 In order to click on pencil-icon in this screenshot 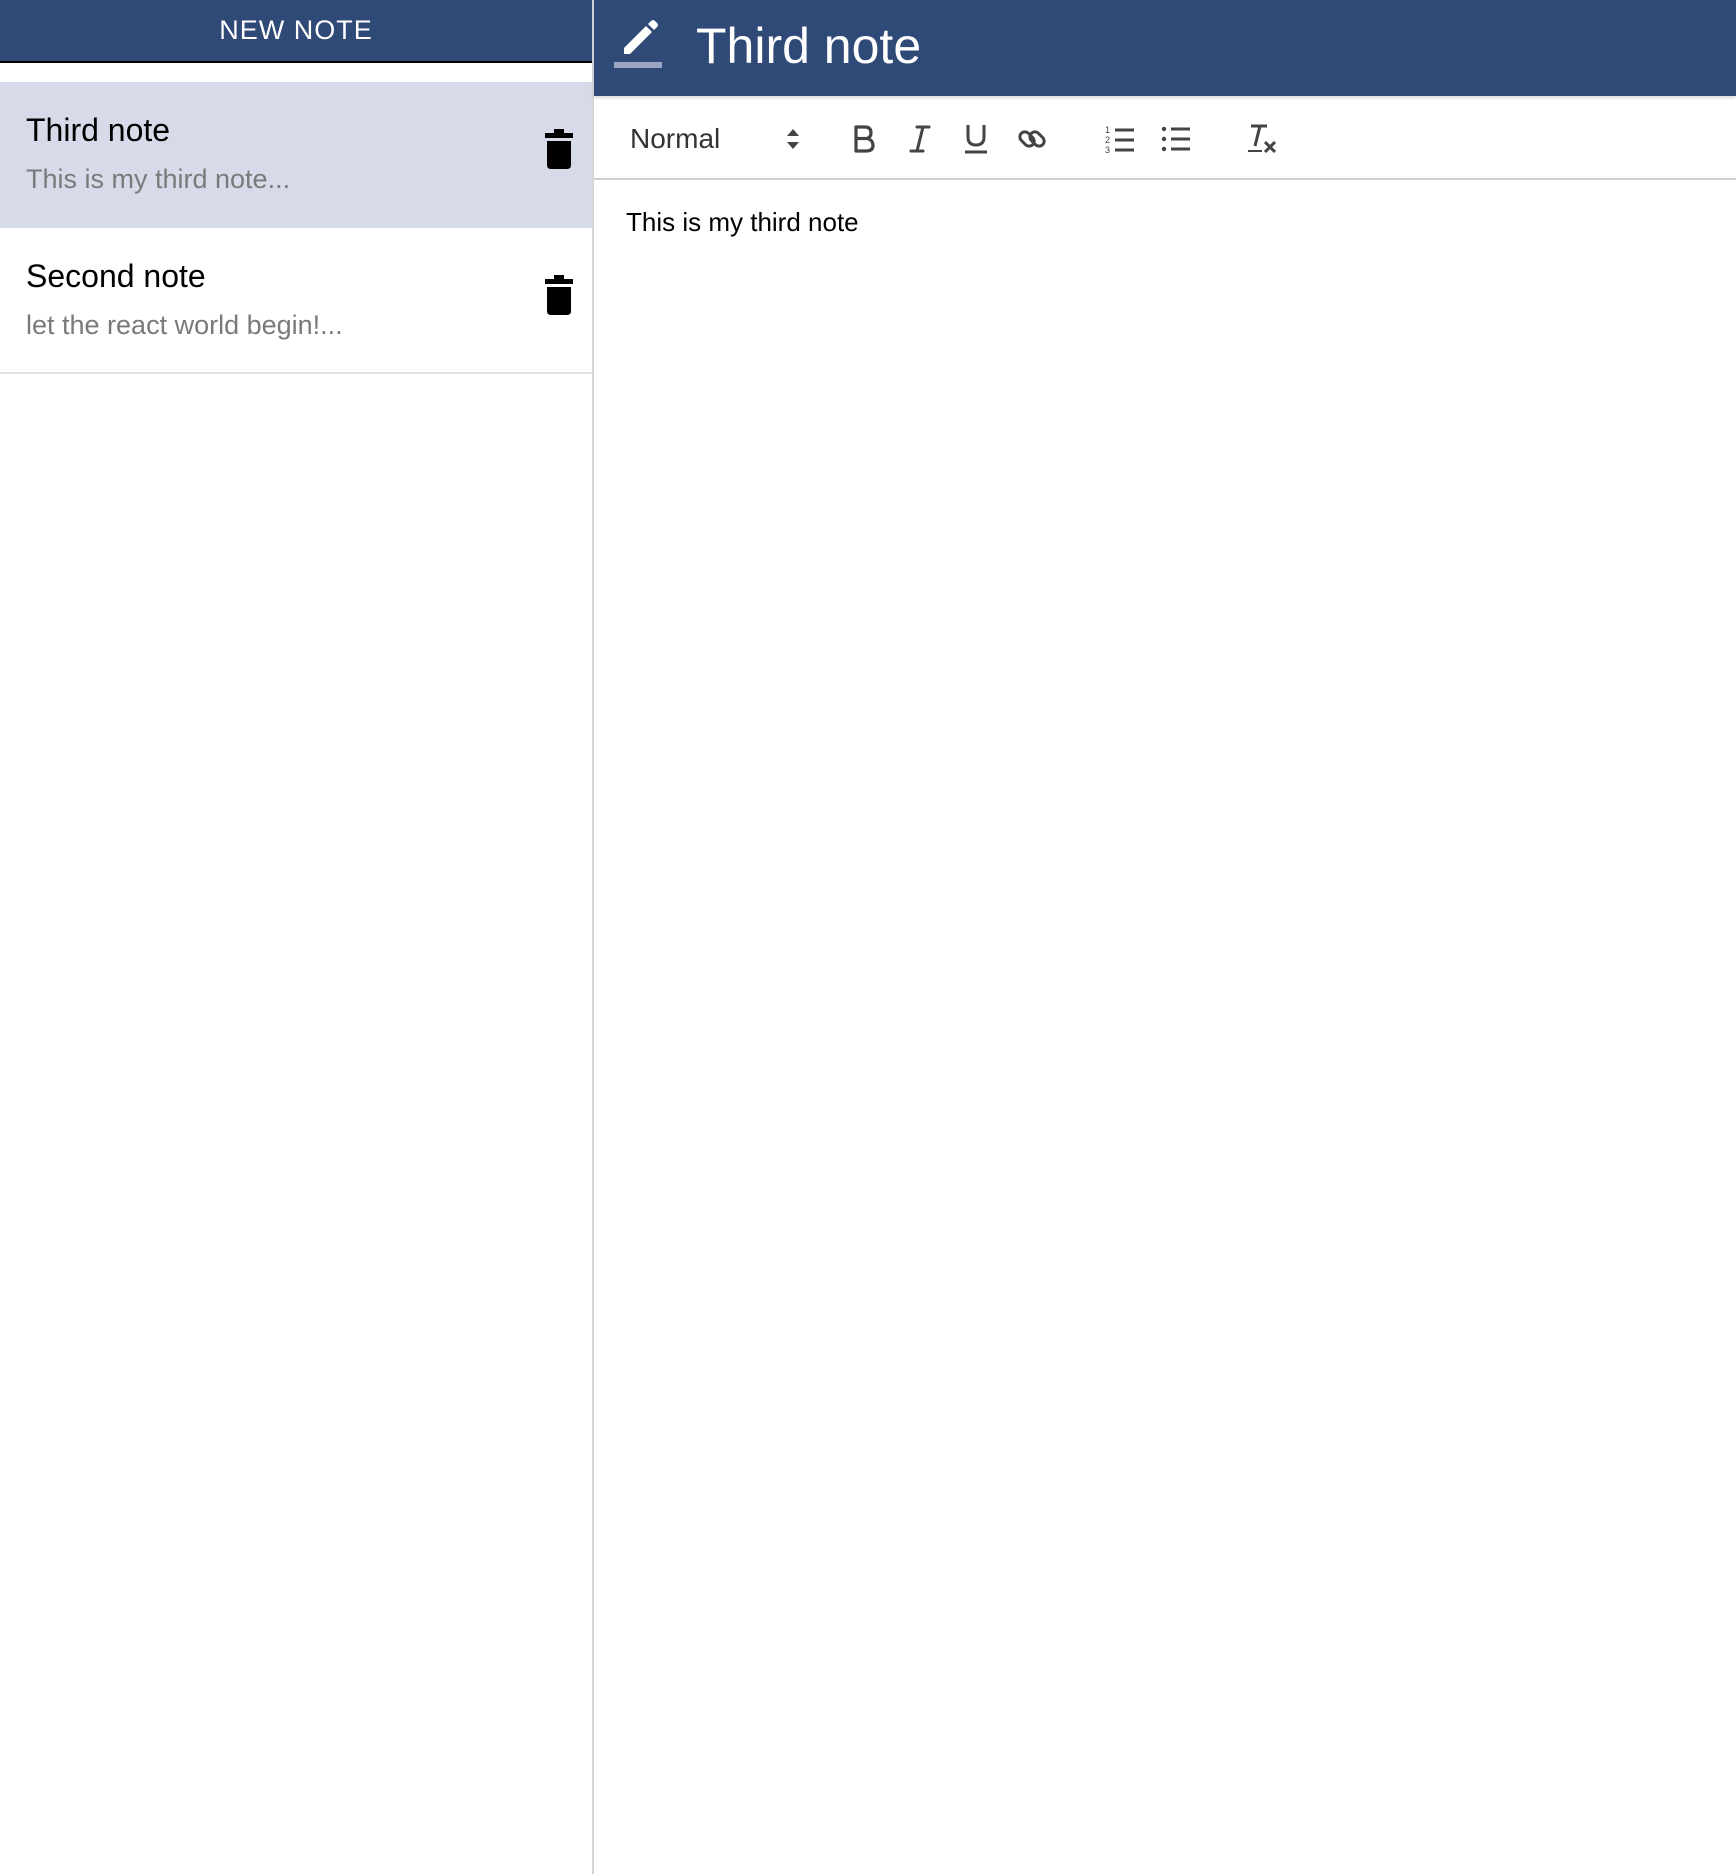, I will do `click(638, 44)`.